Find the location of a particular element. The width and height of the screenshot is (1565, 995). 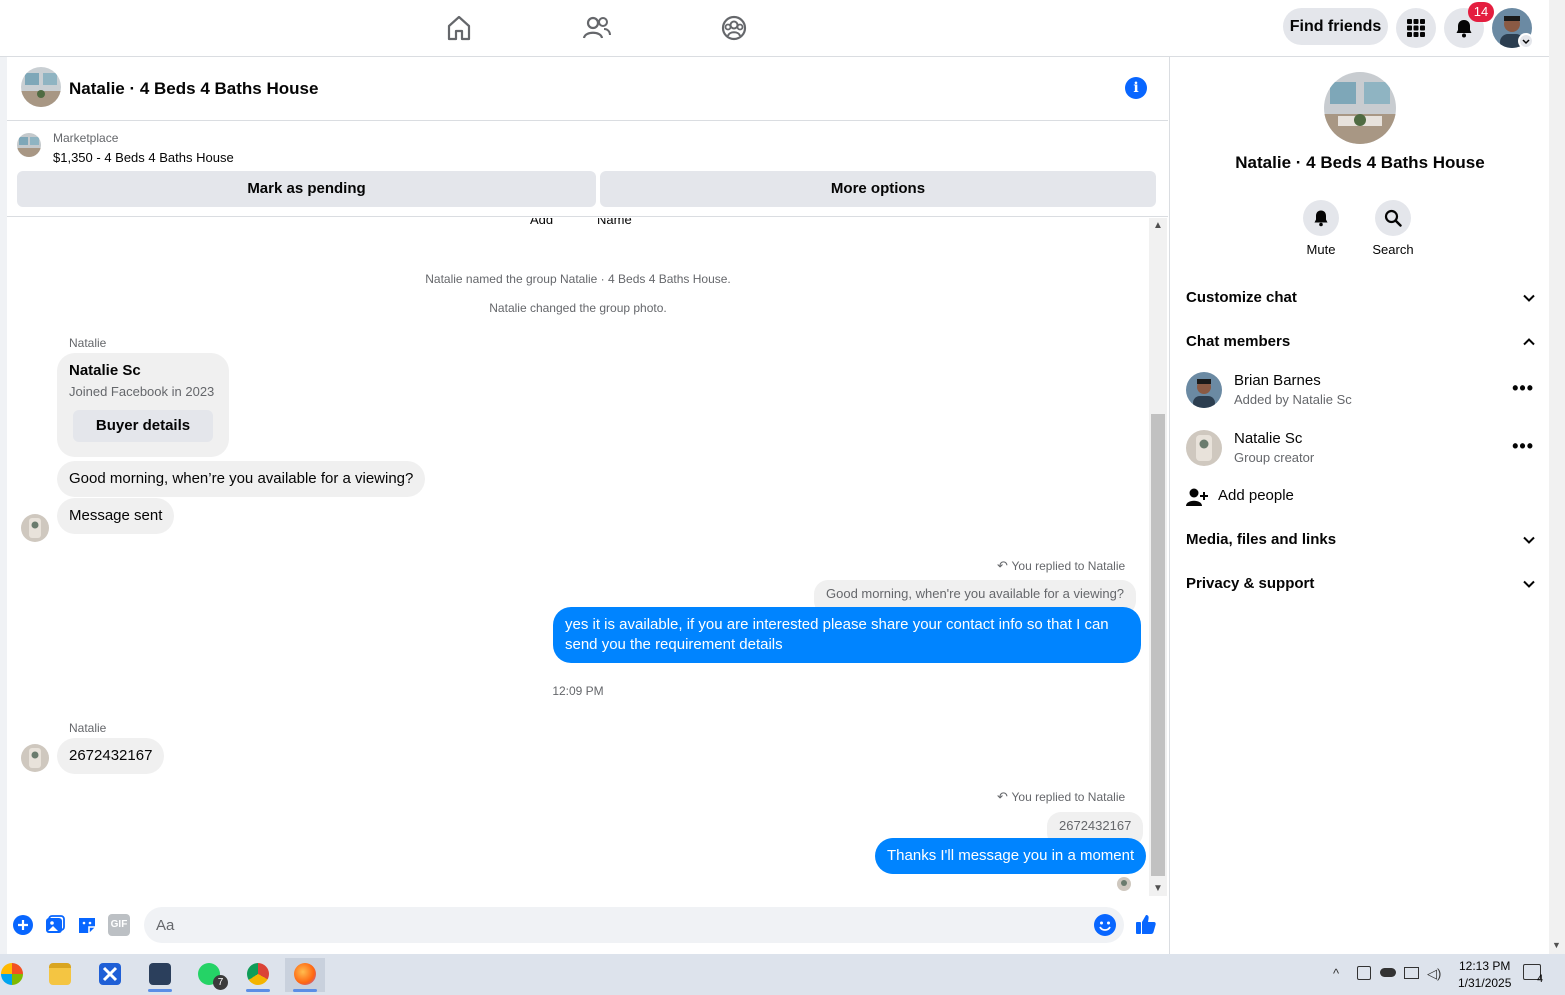

mark-as-pending-button: Mark as pending is located at coordinates (306, 189).